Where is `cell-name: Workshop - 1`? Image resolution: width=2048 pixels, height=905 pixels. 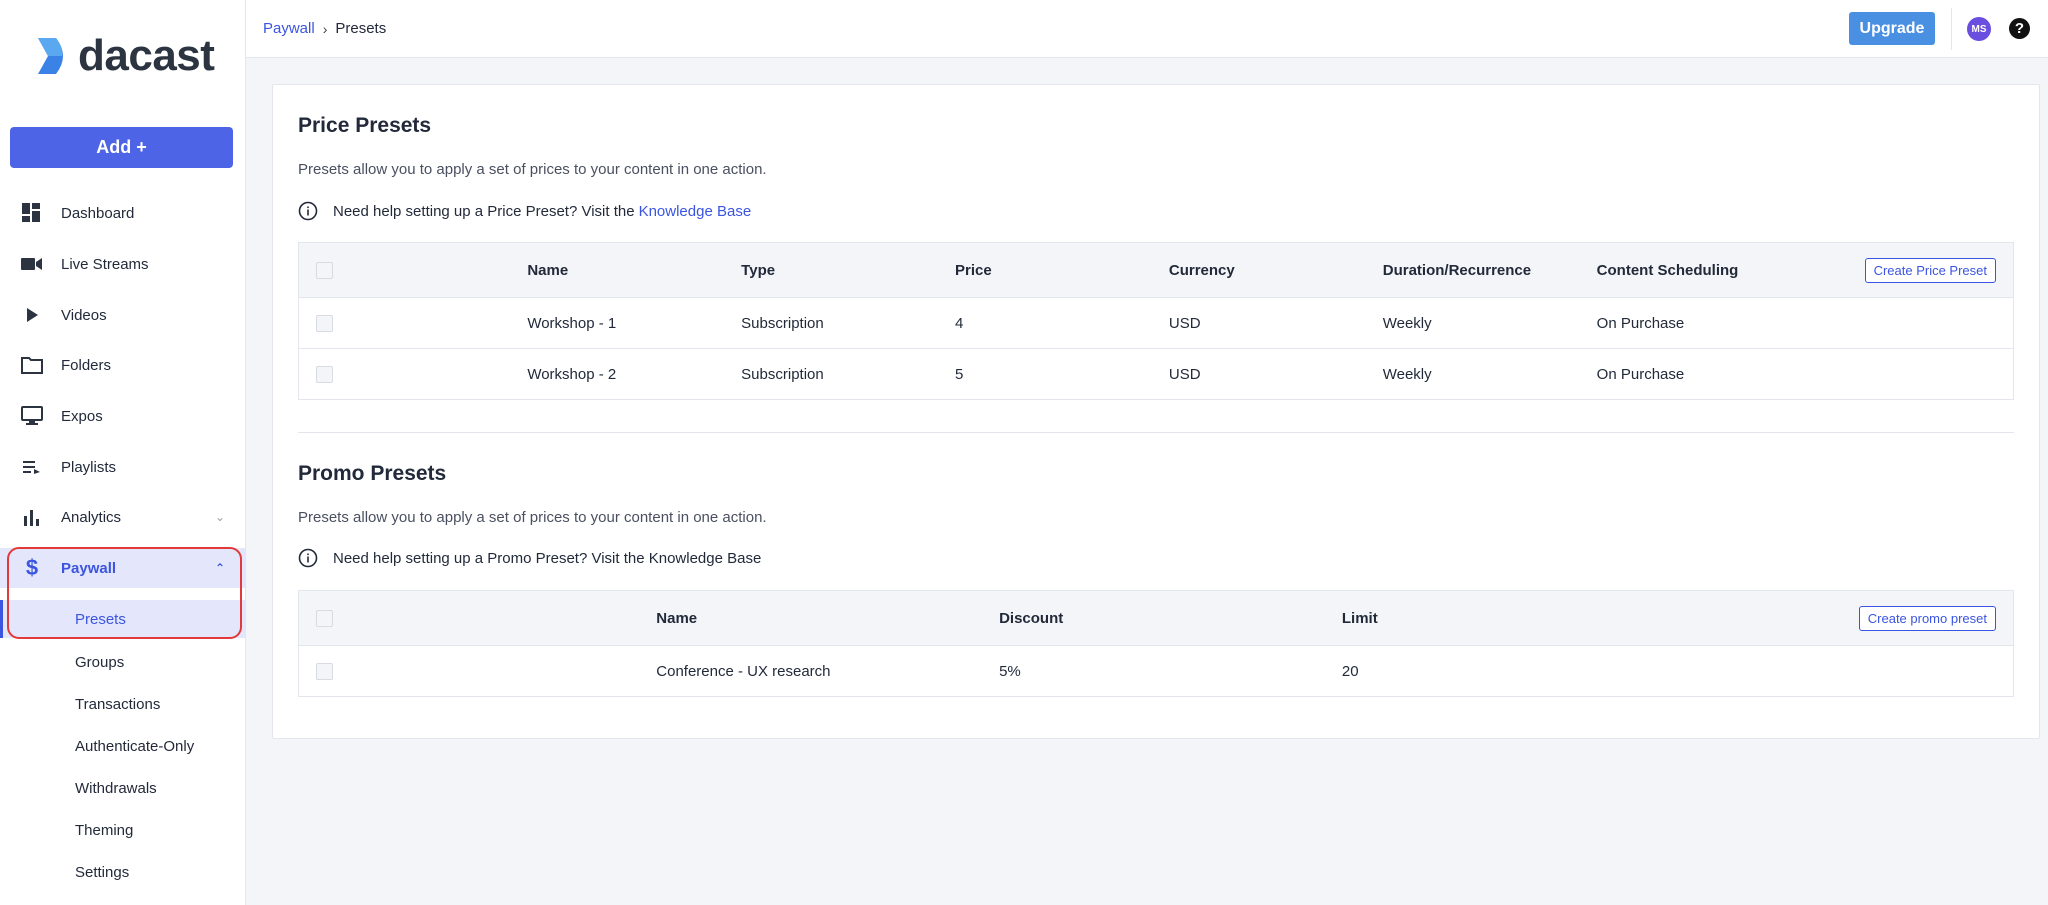 cell-name: Workshop - 1 is located at coordinates (634, 323).